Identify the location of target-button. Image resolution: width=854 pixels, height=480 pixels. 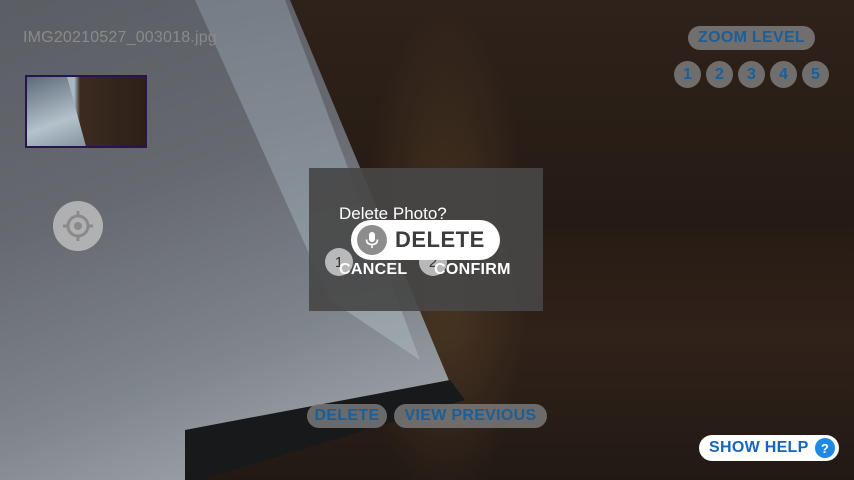
(78, 226).